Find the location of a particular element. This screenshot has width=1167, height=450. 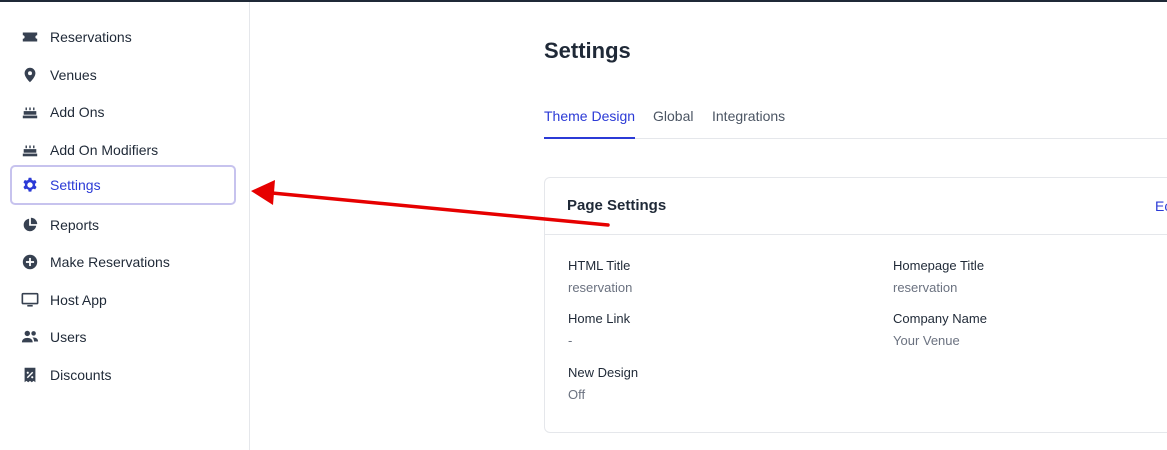

tab-integrations: Integrations is located at coordinates (748, 122).